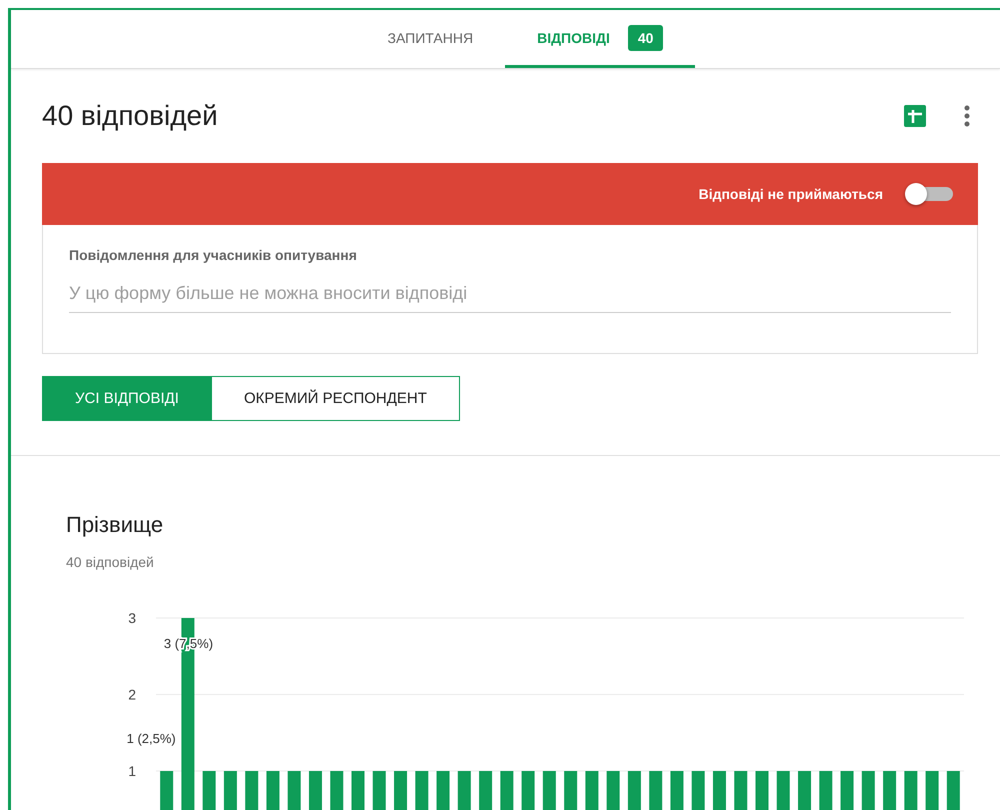 The height and width of the screenshot is (810, 1000). Describe the element at coordinates (110, 562) in the screenshot. I see `response-count: 40 відповідей` at that location.